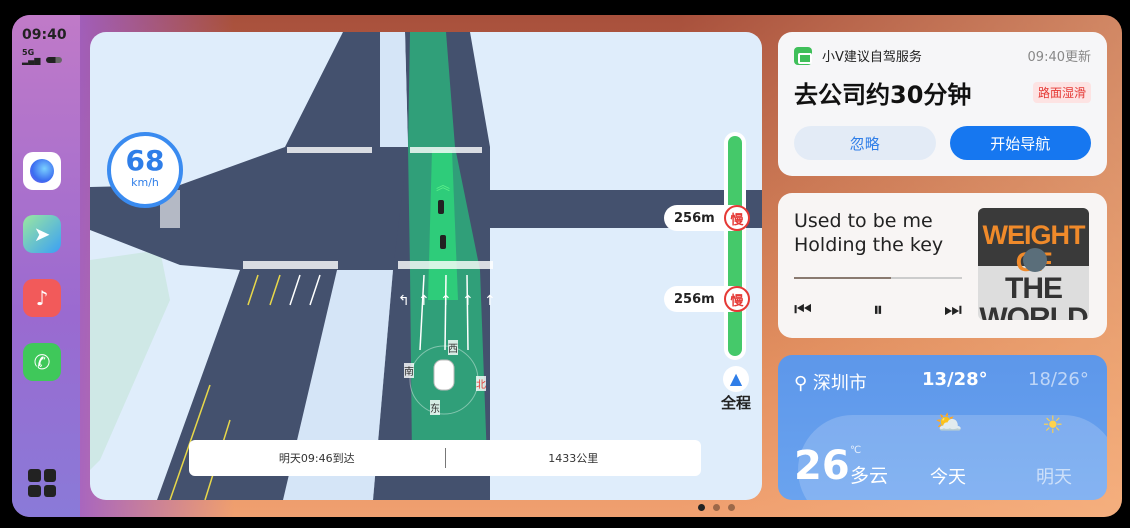 The width and height of the screenshot is (1130, 528). What do you see at coordinates (843, 278) in the screenshot?
I see `progress-fill` at bounding box center [843, 278].